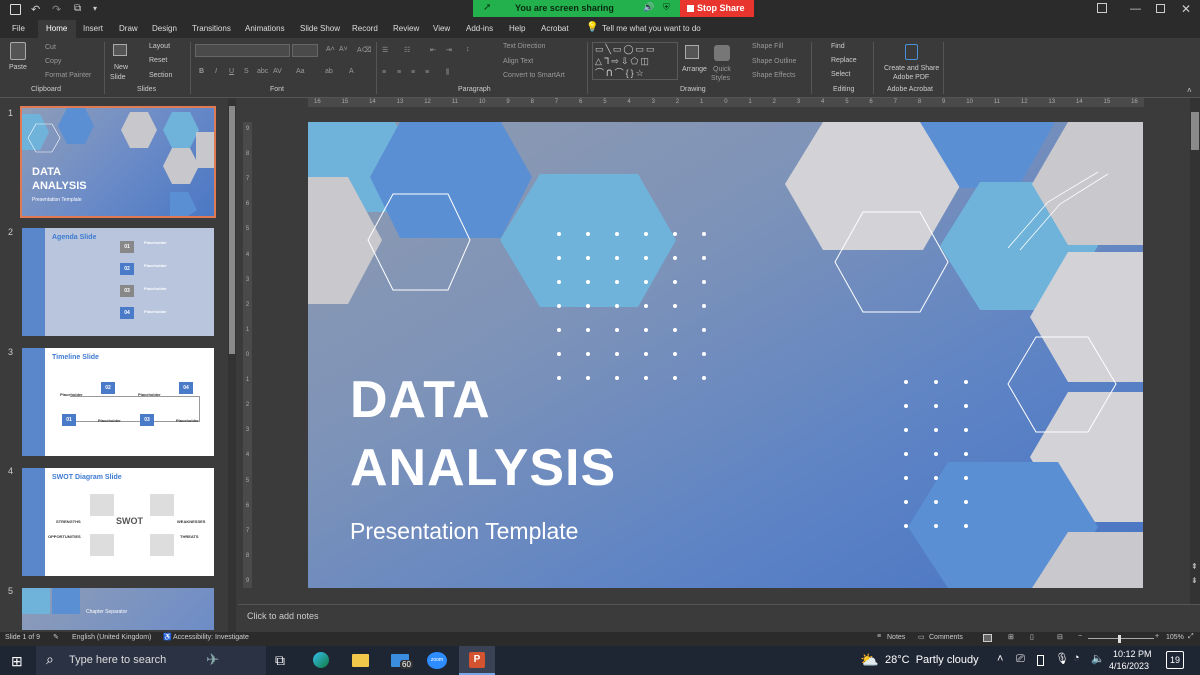  I want to click on change-case-icon: Aa, so click(300, 71).